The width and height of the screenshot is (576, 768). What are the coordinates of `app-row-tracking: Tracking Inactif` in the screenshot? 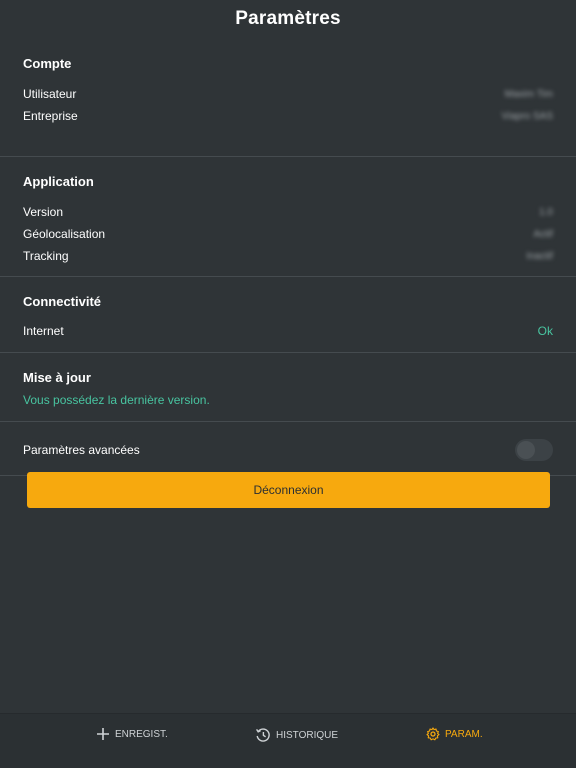 It's located at (288, 256).